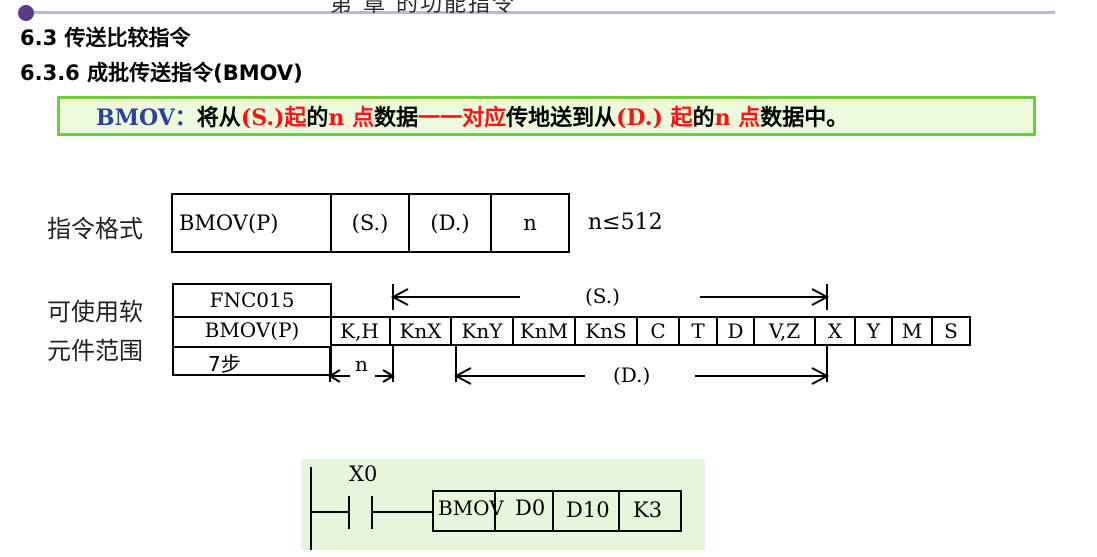  I want to click on format-table: BMOV(P) (S.) (D.) n, so click(370, 223).